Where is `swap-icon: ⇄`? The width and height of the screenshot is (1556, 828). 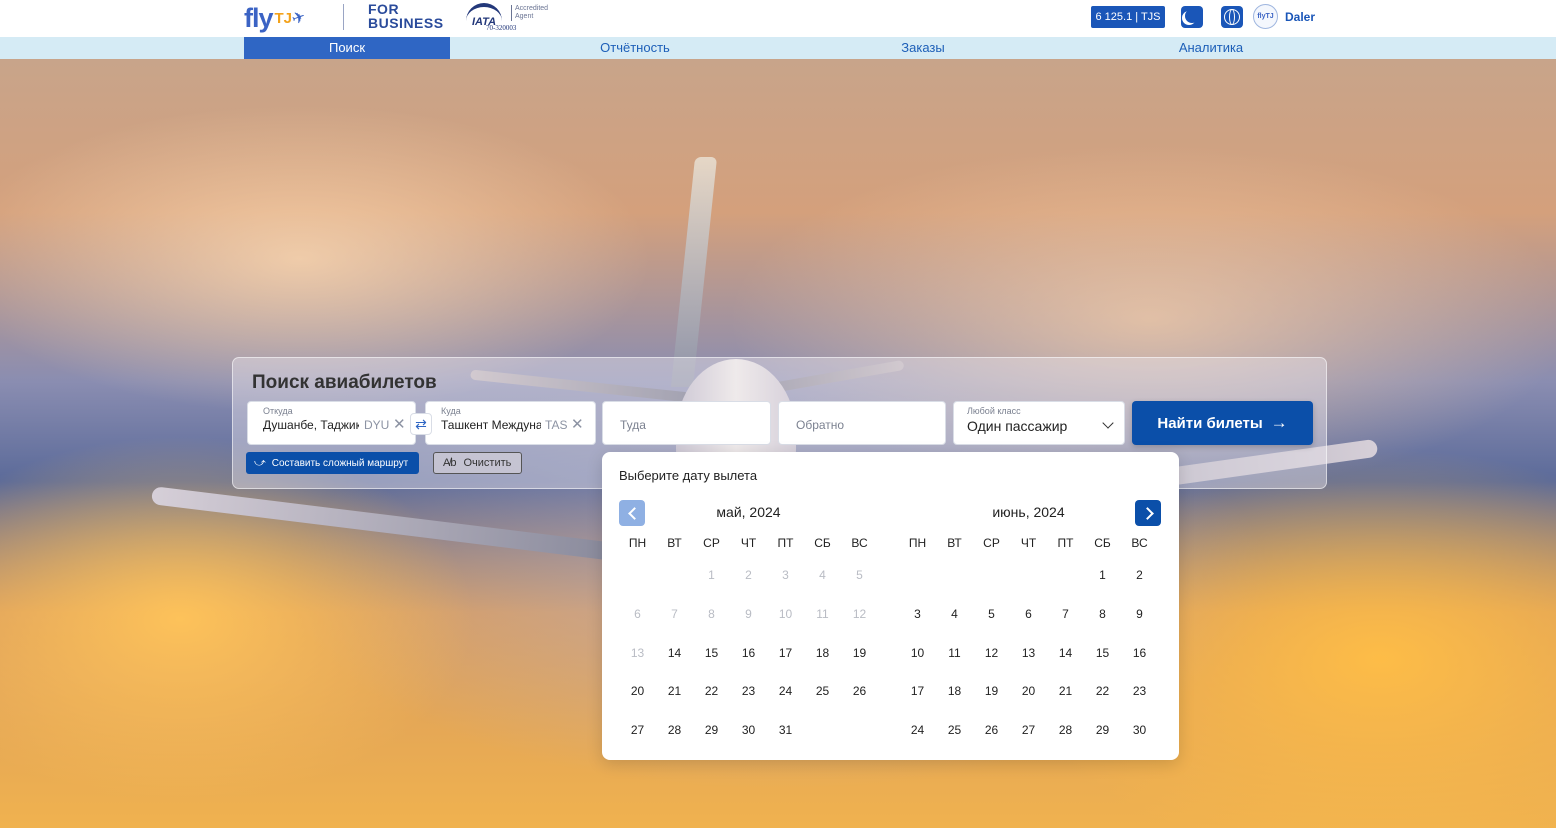
swap-icon: ⇄ is located at coordinates (421, 424).